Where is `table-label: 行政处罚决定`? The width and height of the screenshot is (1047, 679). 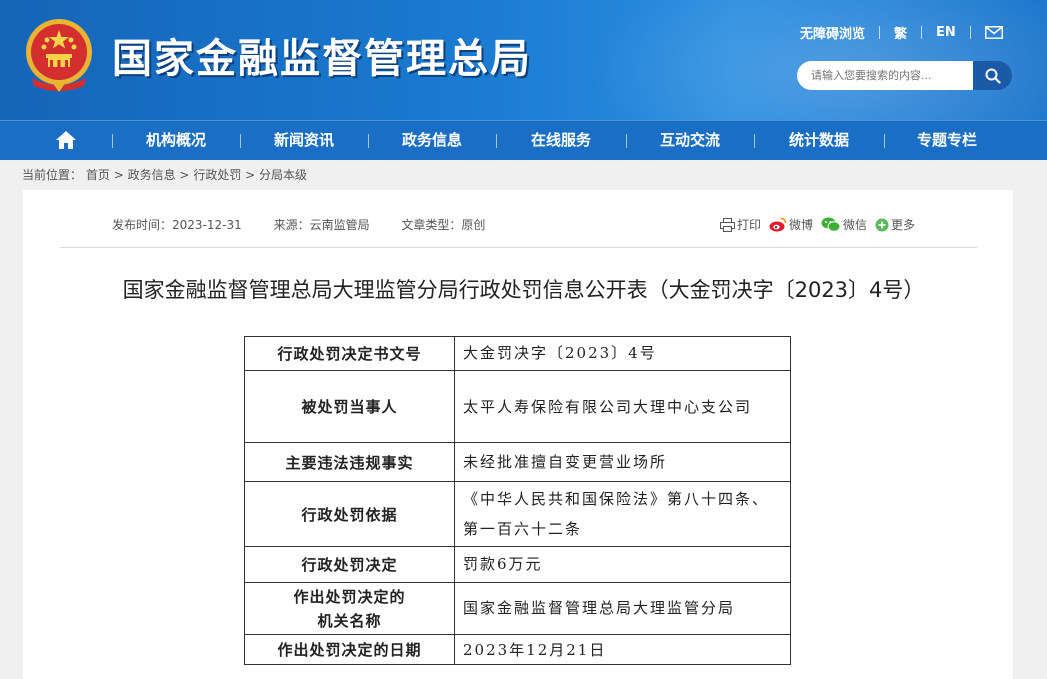
table-label: 行政处罚决定 is located at coordinates (349, 564).